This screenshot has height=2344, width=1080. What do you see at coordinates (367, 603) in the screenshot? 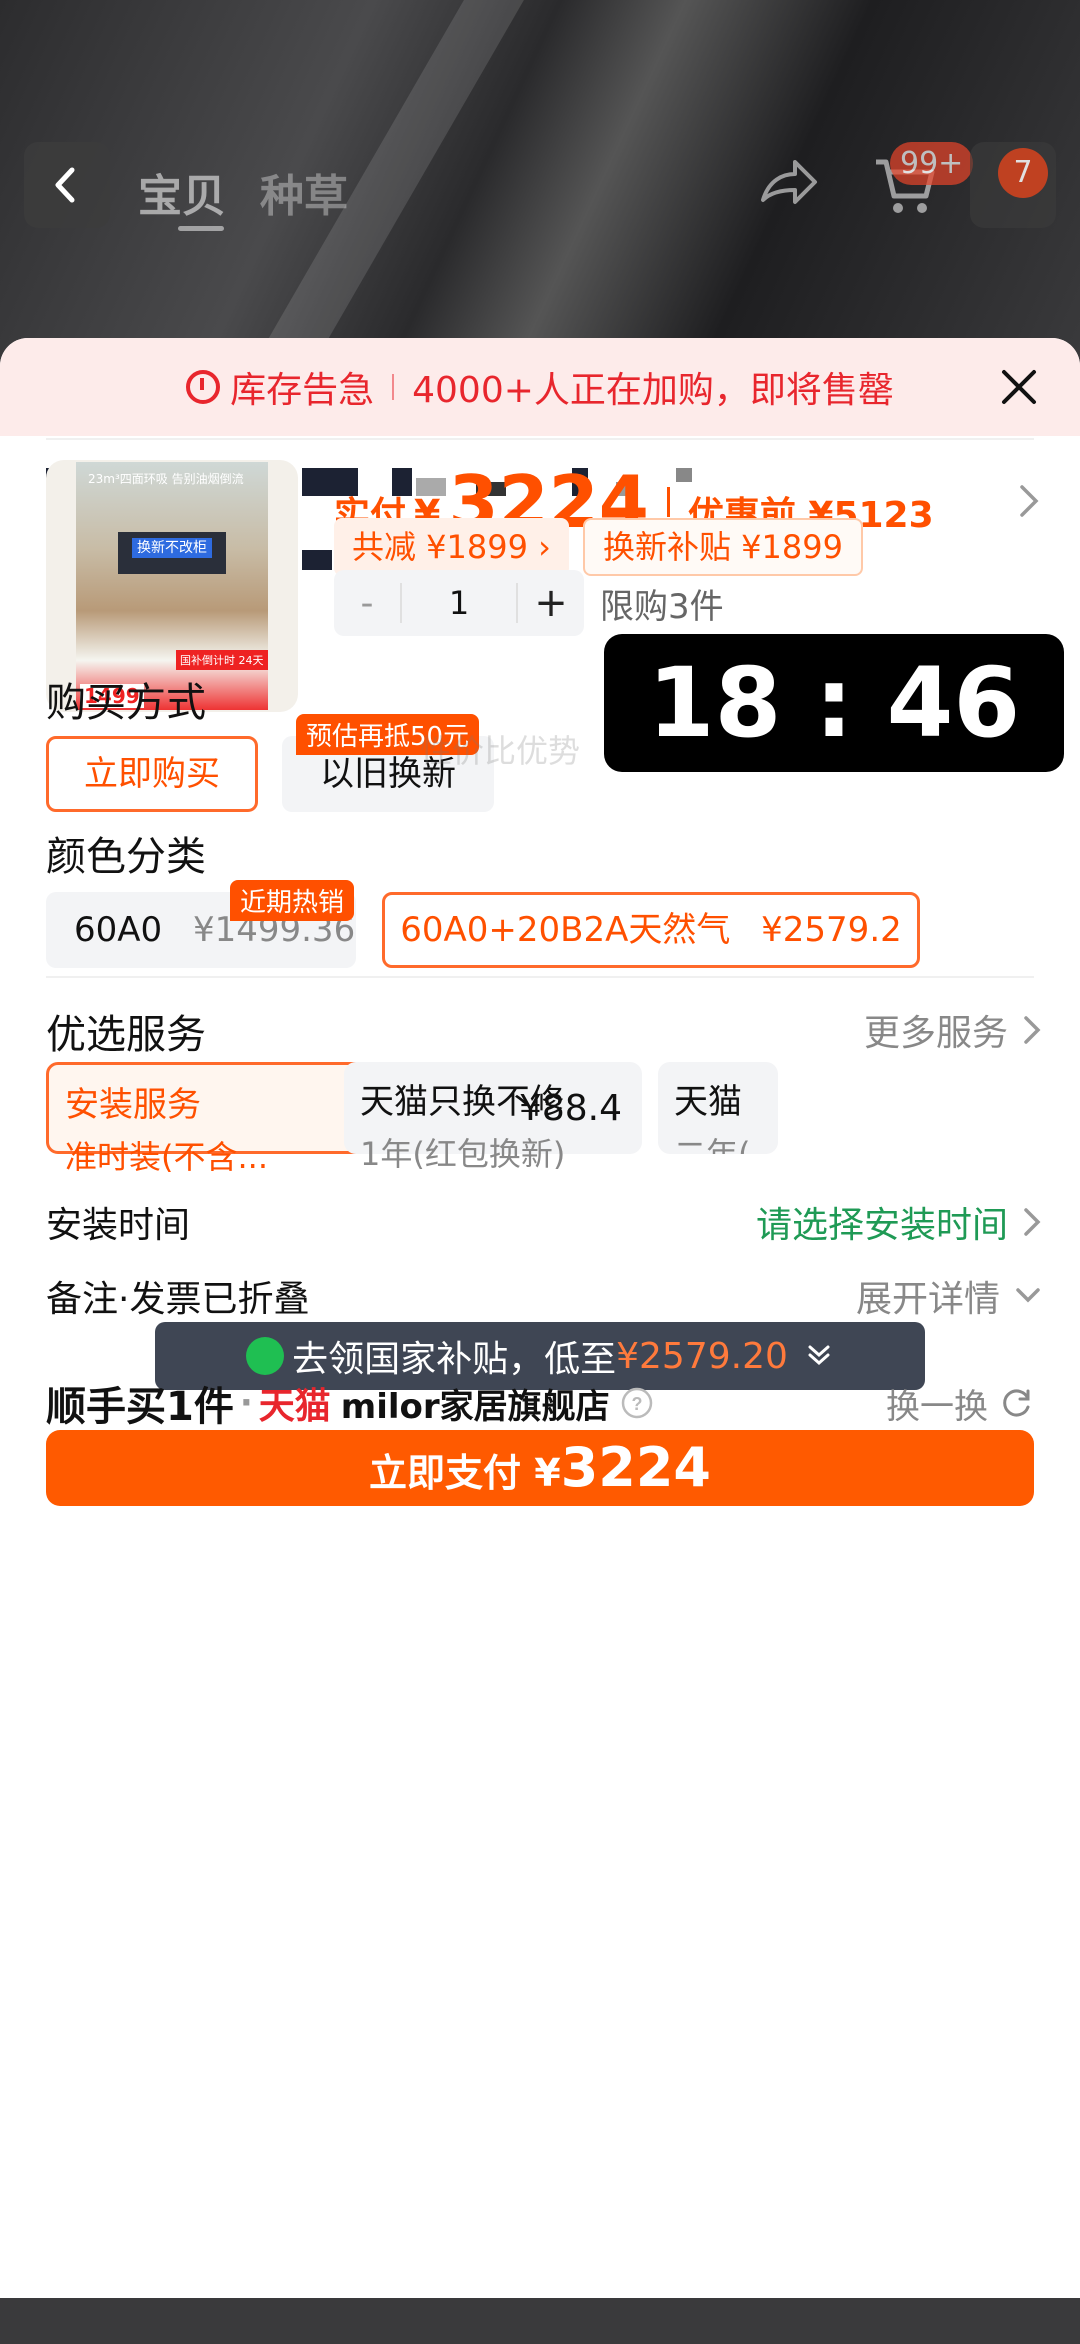
I see `decrease-button: -` at bounding box center [367, 603].